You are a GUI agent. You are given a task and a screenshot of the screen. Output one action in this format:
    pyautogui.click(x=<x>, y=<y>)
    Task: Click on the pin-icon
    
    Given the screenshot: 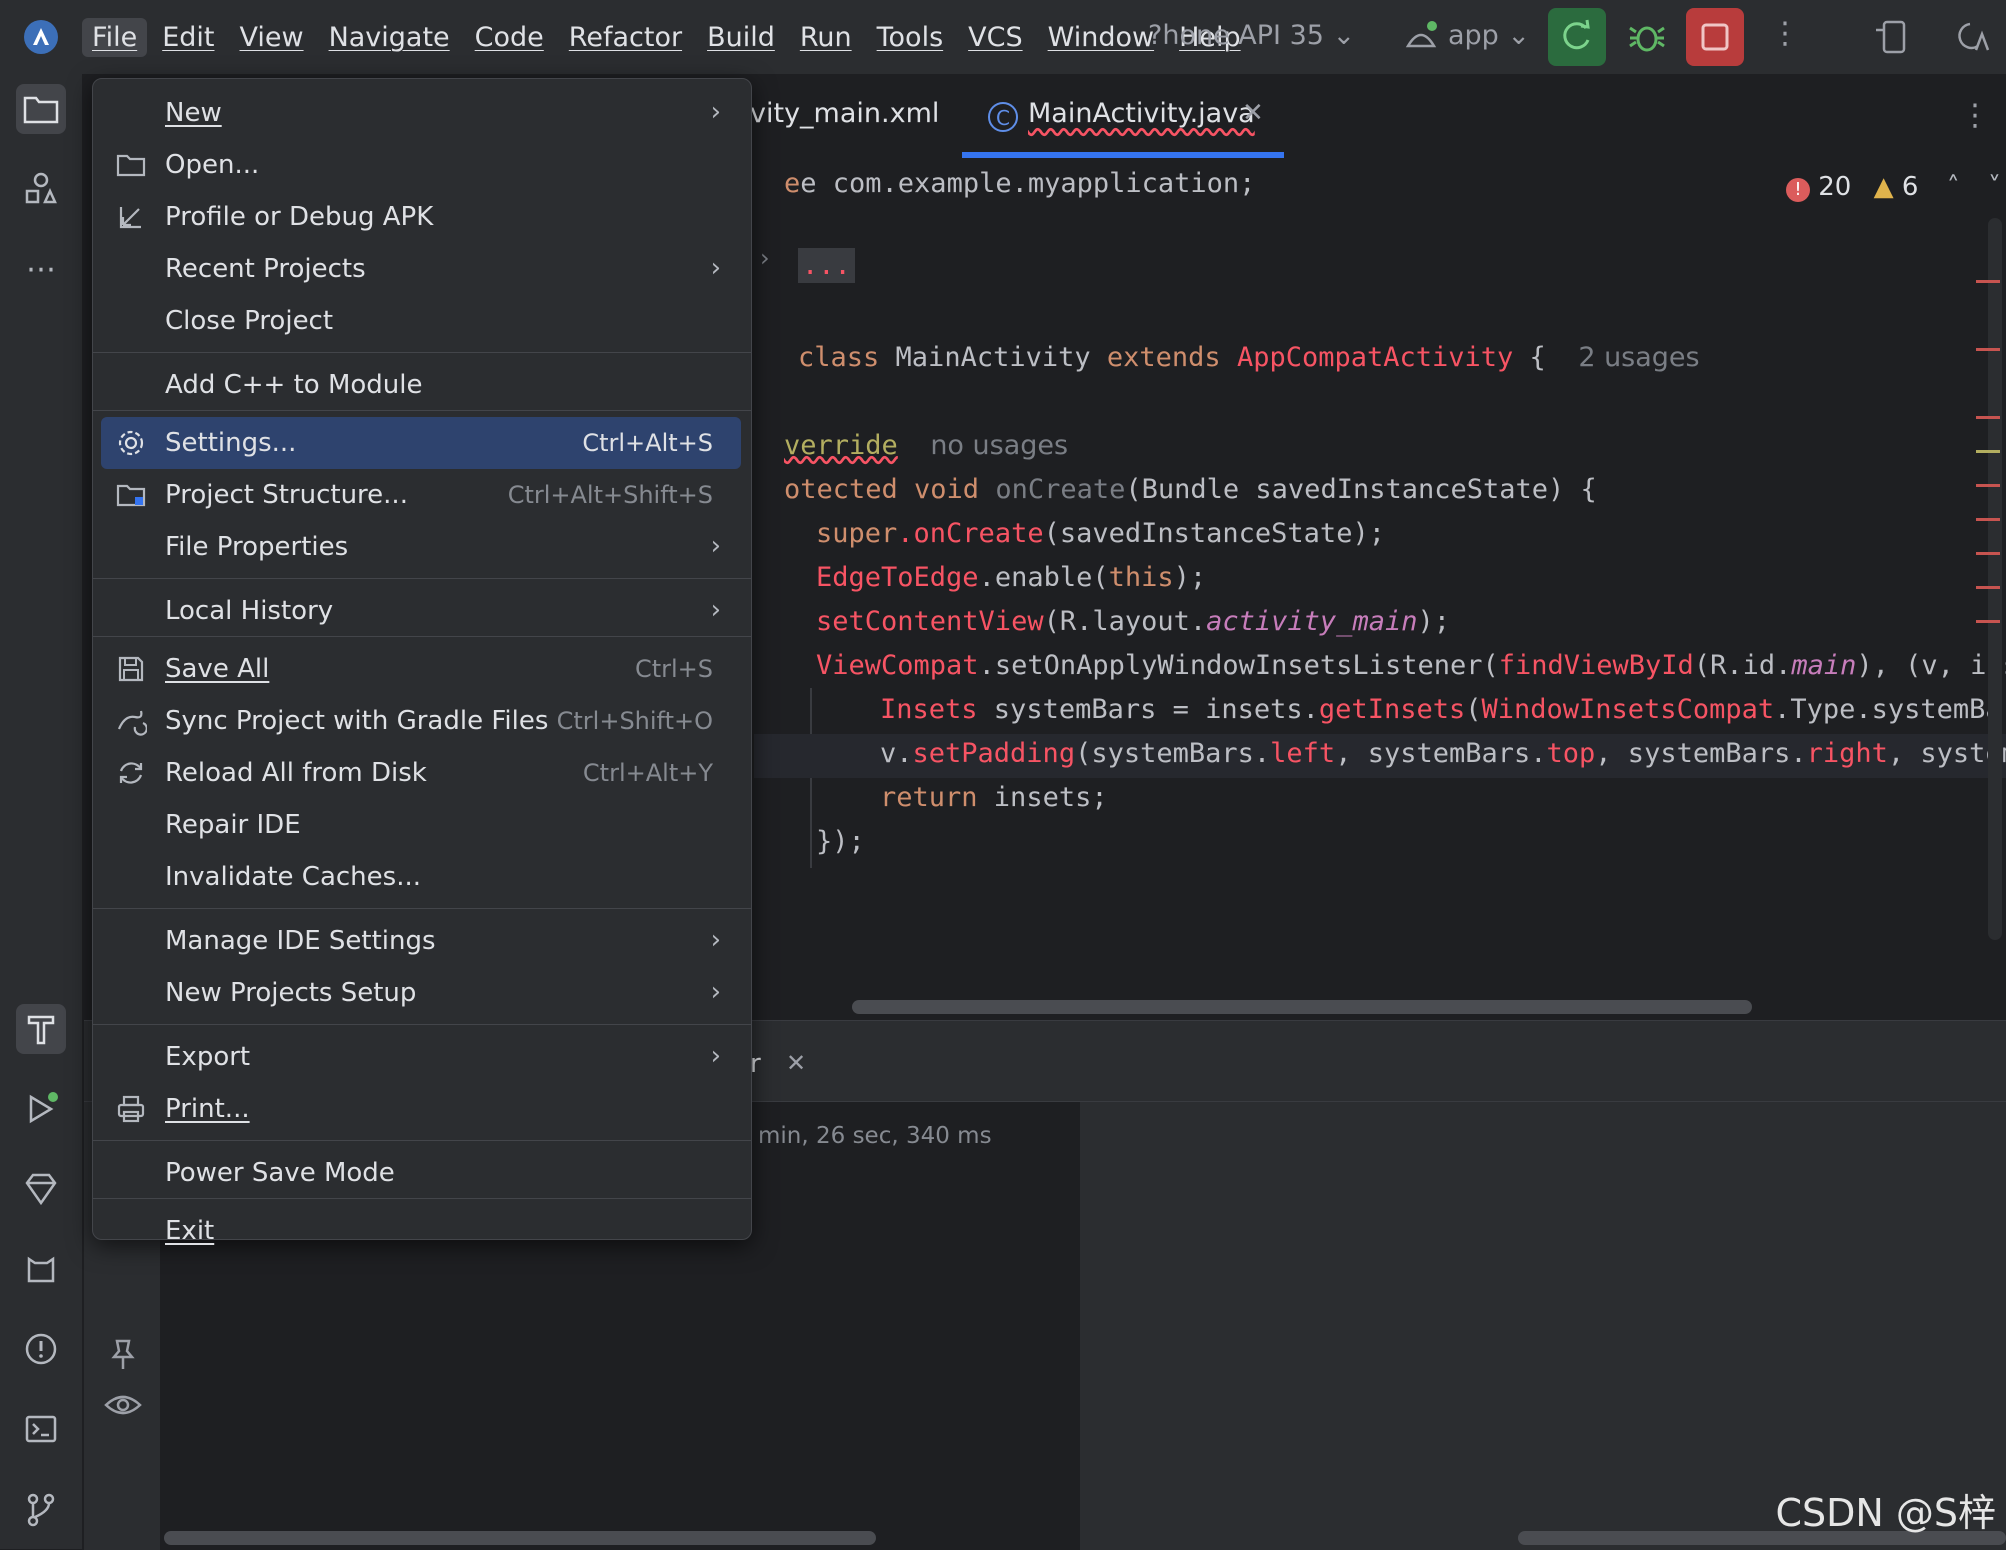 What is the action you would take?
    pyautogui.click(x=123, y=1354)
    